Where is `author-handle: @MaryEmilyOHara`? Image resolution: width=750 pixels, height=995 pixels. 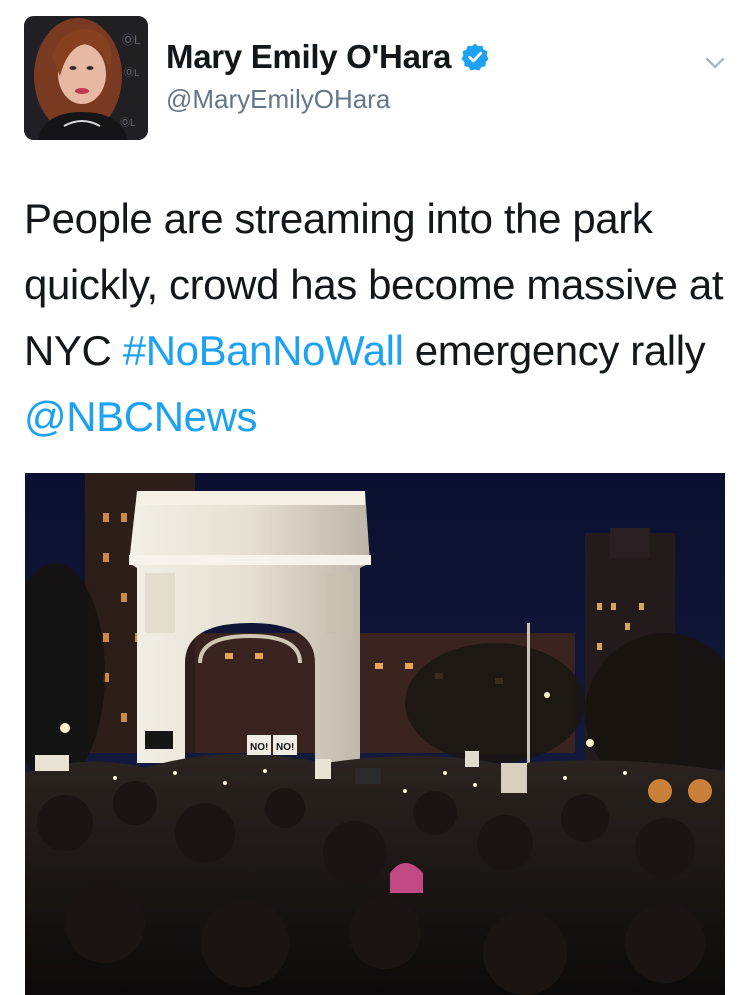 author-handle: @MaryEmilyOHara is located at coordinates (278, 99).